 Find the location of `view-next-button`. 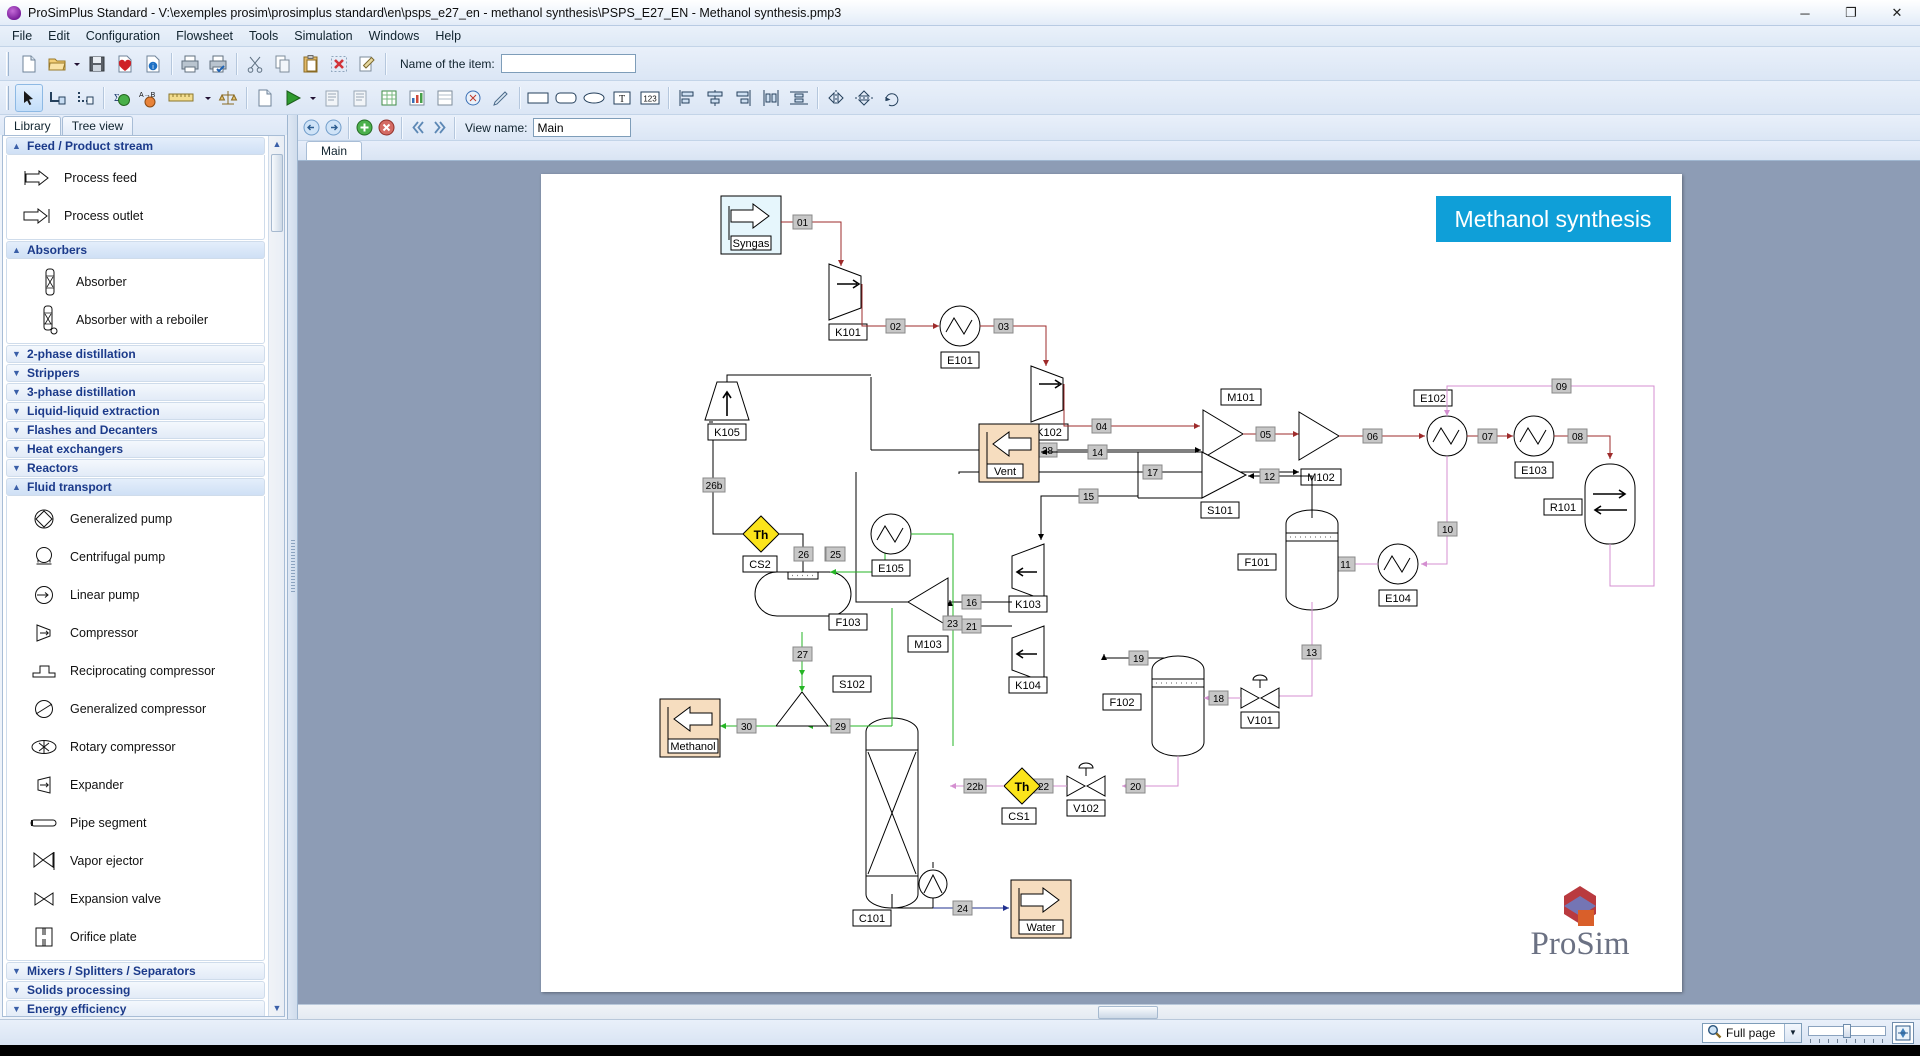

view-next-button is located at coordinates (439, 128).